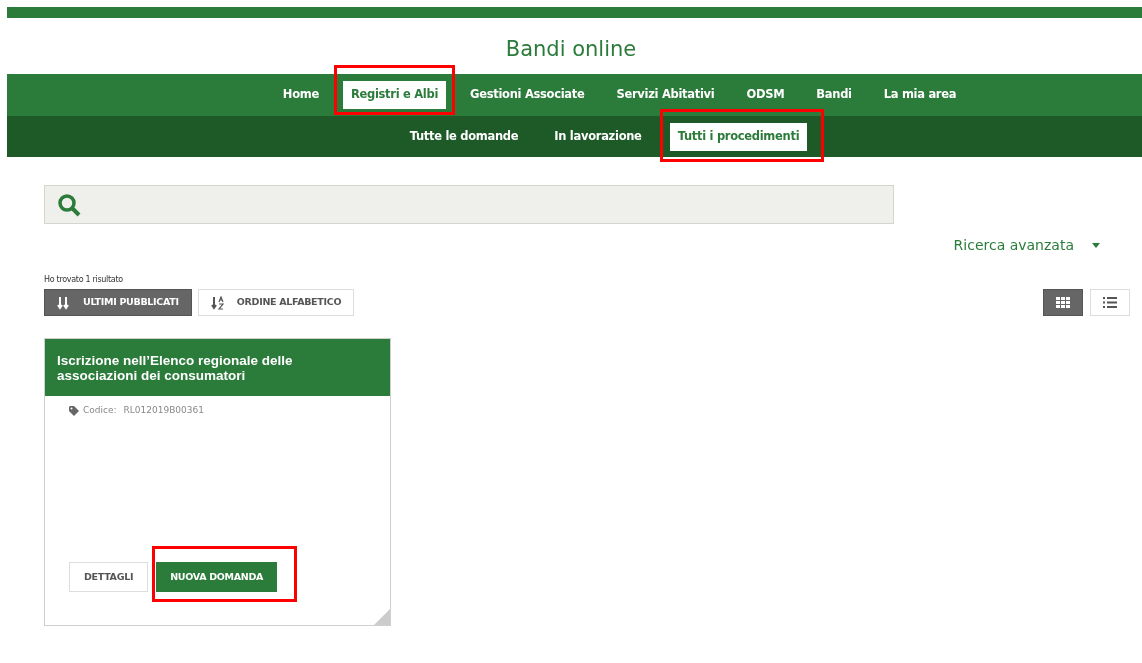 The image size is (1142, 663). What do you see at coordinates (464, 136) in the screenshot?
I see `sub-nav-tab: Tutte le domande` at bounding box center [464, 136].